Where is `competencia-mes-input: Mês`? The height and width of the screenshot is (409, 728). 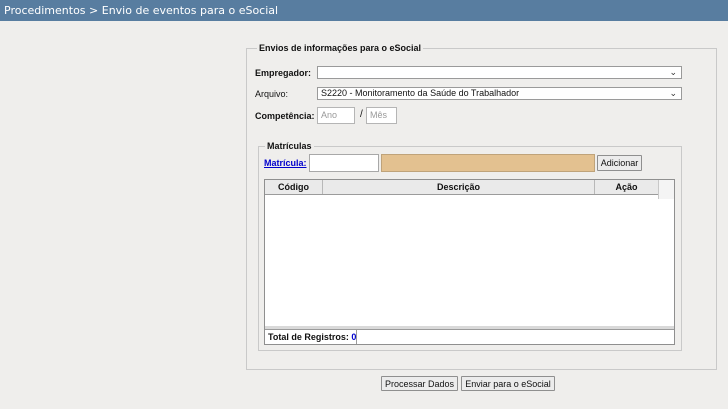
competencia-mes-input: Mês is located at coordinates (381, 115).